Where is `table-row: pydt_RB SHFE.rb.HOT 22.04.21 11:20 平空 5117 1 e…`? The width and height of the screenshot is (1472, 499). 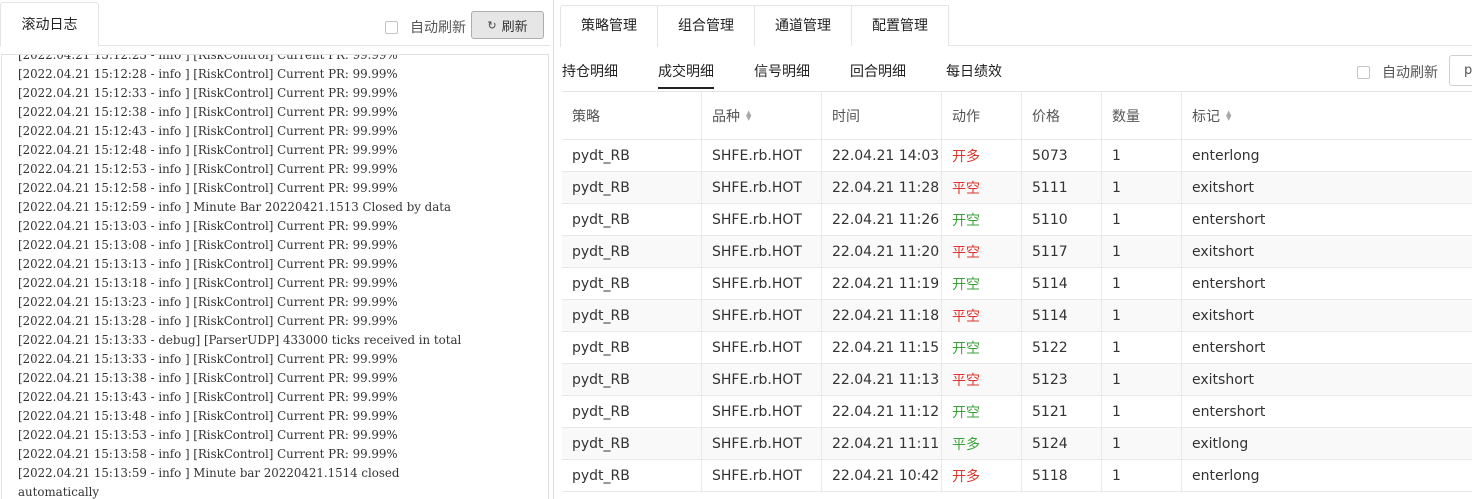 table-row: pydt_RB SHFE.rb.HOT 22.04.21 11:20 平空 5117 1 e… is located at coordinates (1017, 252).